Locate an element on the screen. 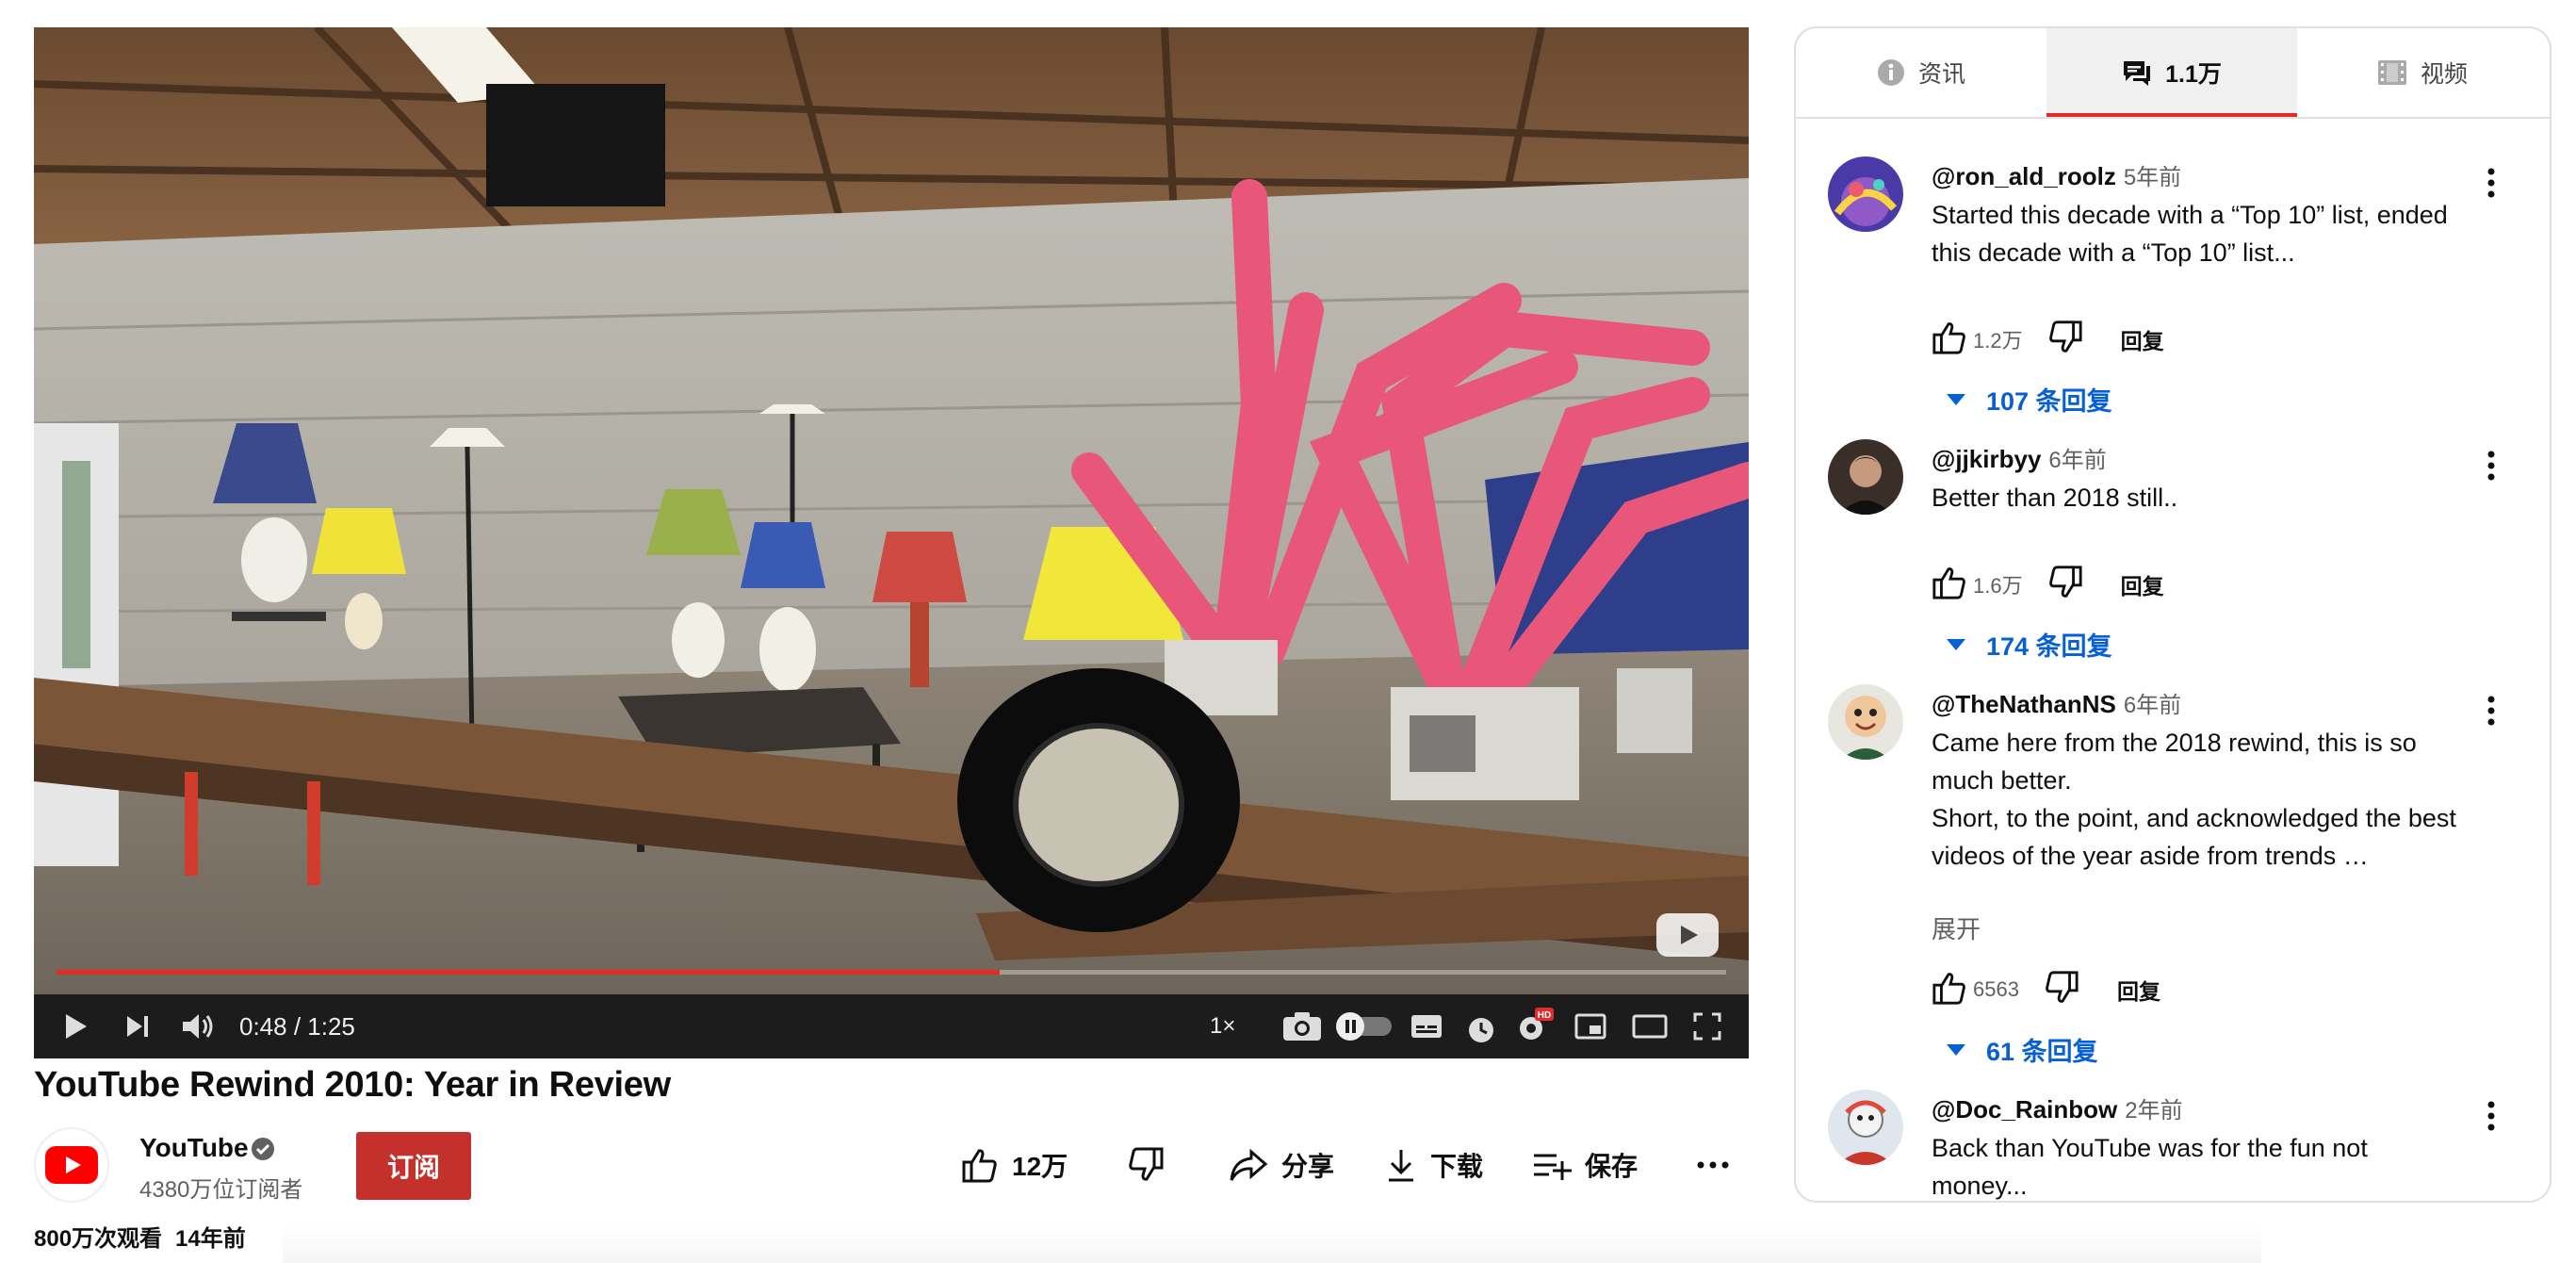 This screenshot has height=1263, width=2576. download-icon is located at coordinates (1401, 1165).